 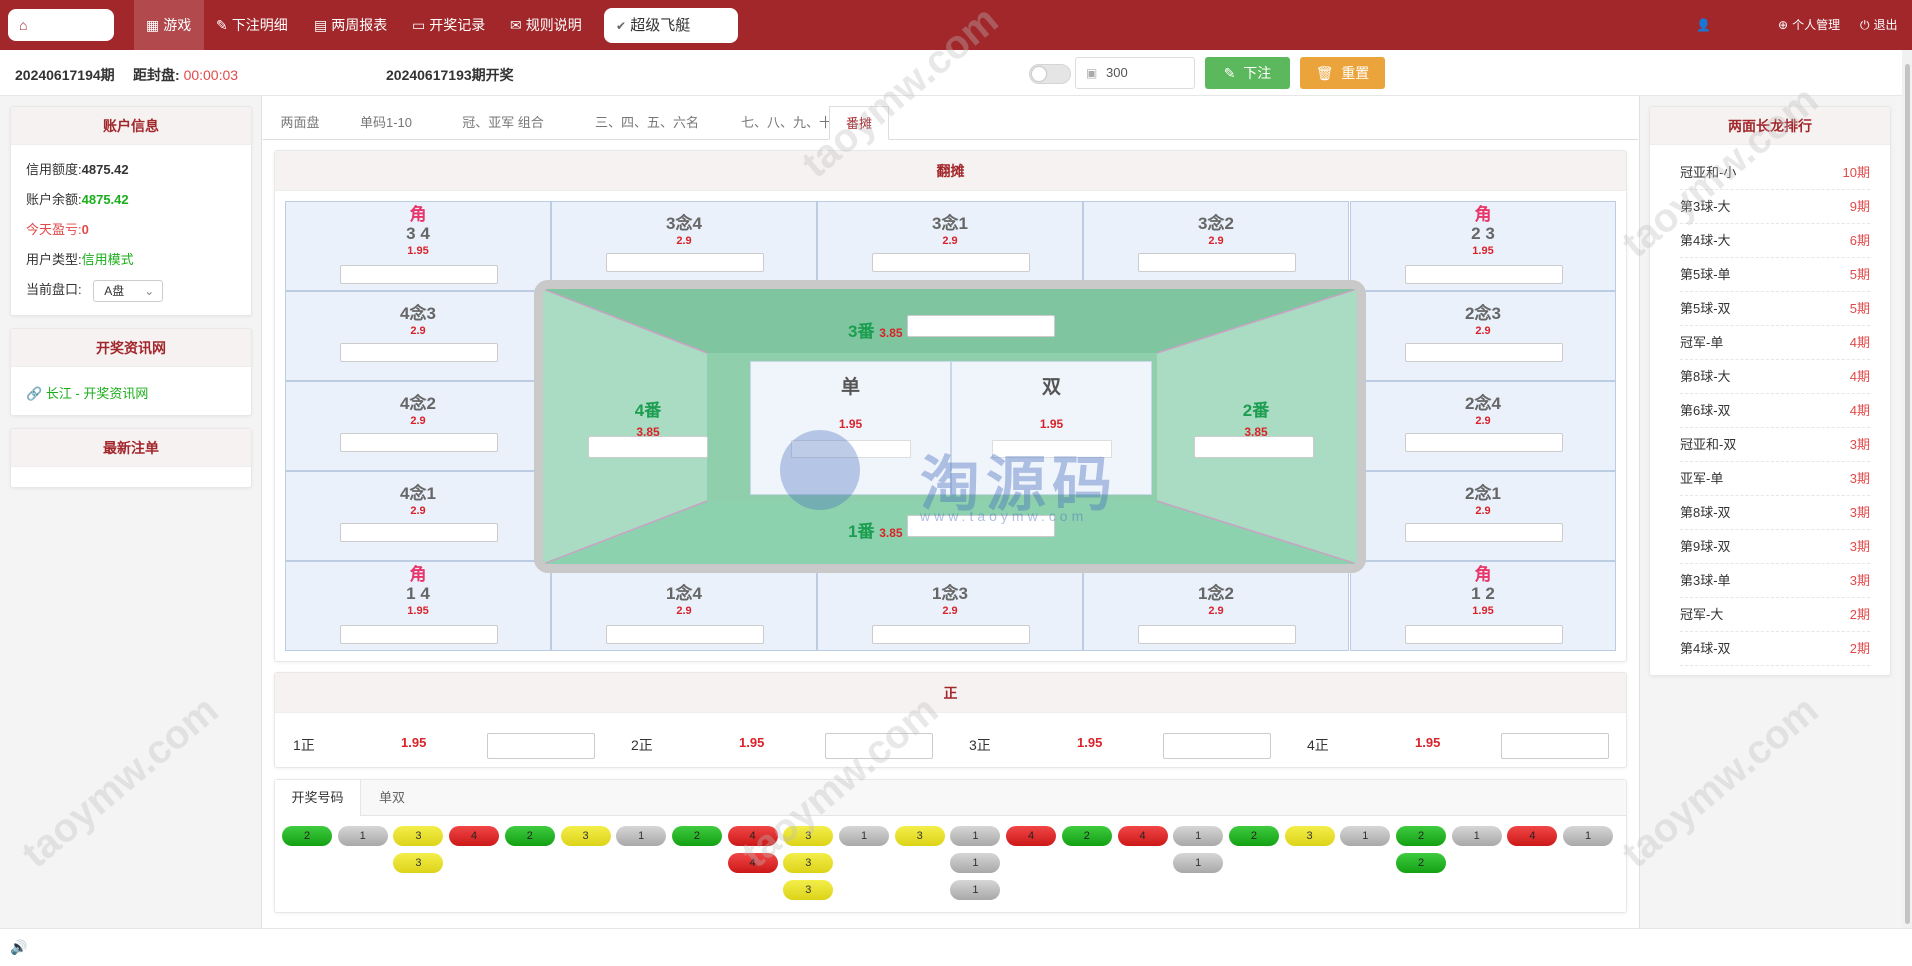 I want to click on logout-link: ⏻ 退出, so click(x=1881, y=25).